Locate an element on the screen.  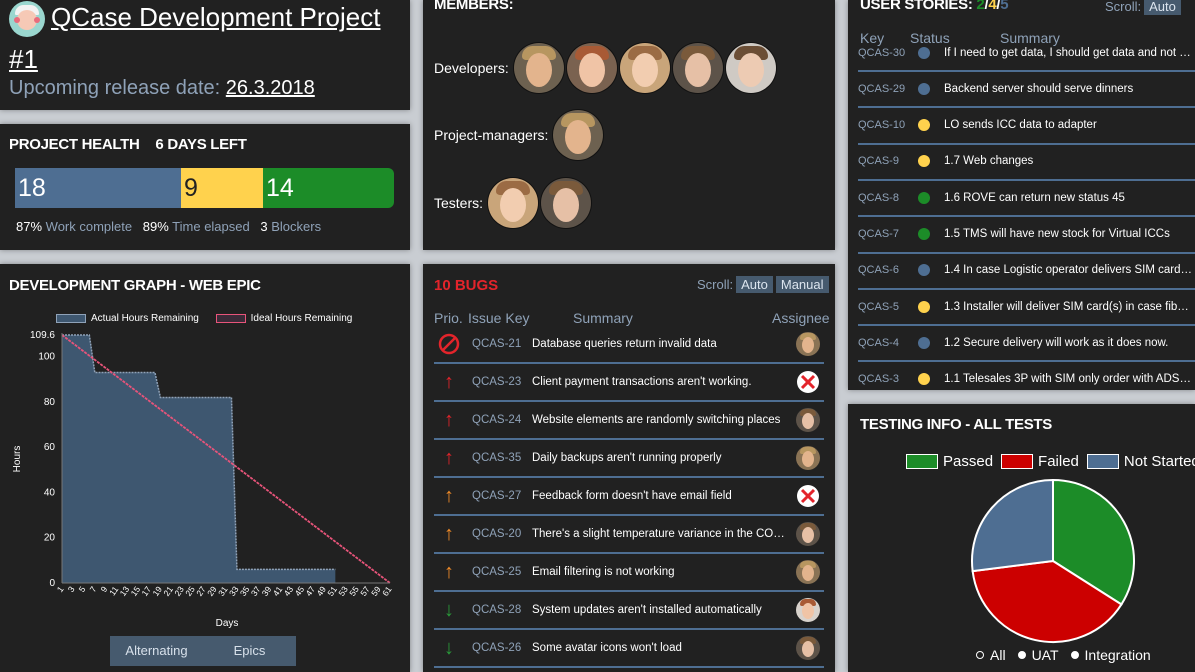
project-number-link: #1 is located at coordinates (23, 59).